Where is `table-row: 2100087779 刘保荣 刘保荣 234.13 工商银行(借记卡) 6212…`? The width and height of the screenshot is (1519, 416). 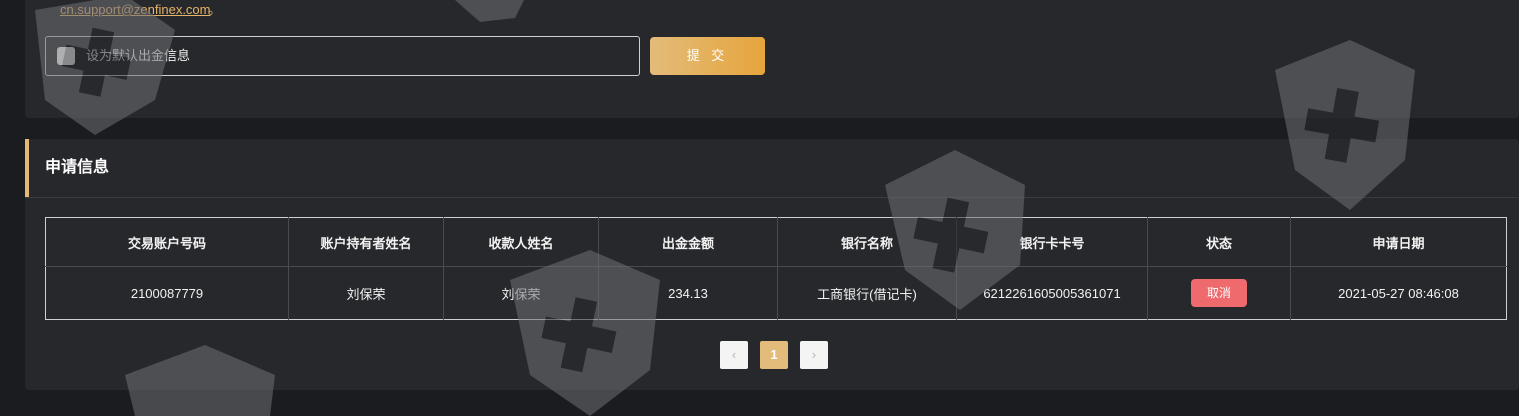
table-row: 2100087779 刘保荣 刘保荣 234.13 工商银行(借记卡) 6212… is located at coordinates (776, 293).